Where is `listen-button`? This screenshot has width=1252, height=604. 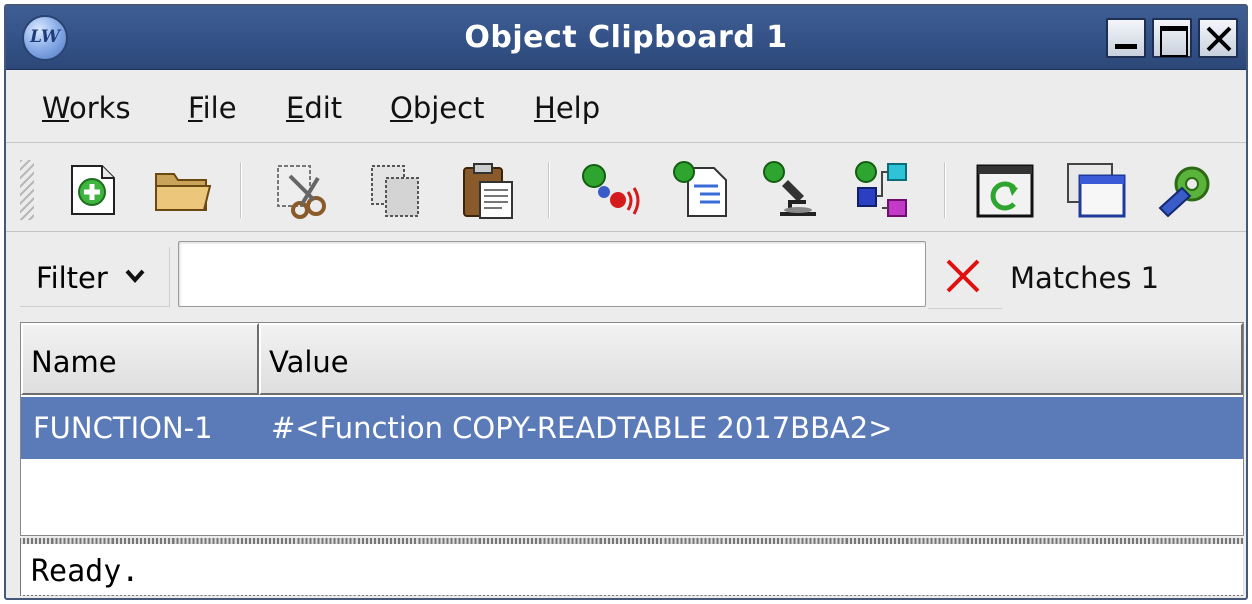
listen-button is located at coordinates (702, 190).